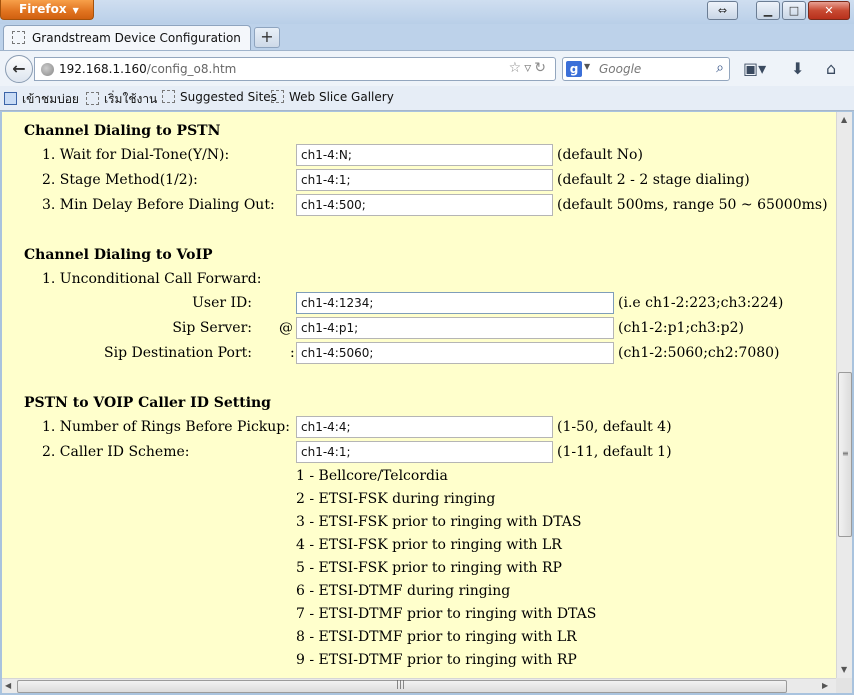  Describe the element at coordinates (424, 205) in the screenshot. I see `min-delay-input: ch1-4:500;` at that location.